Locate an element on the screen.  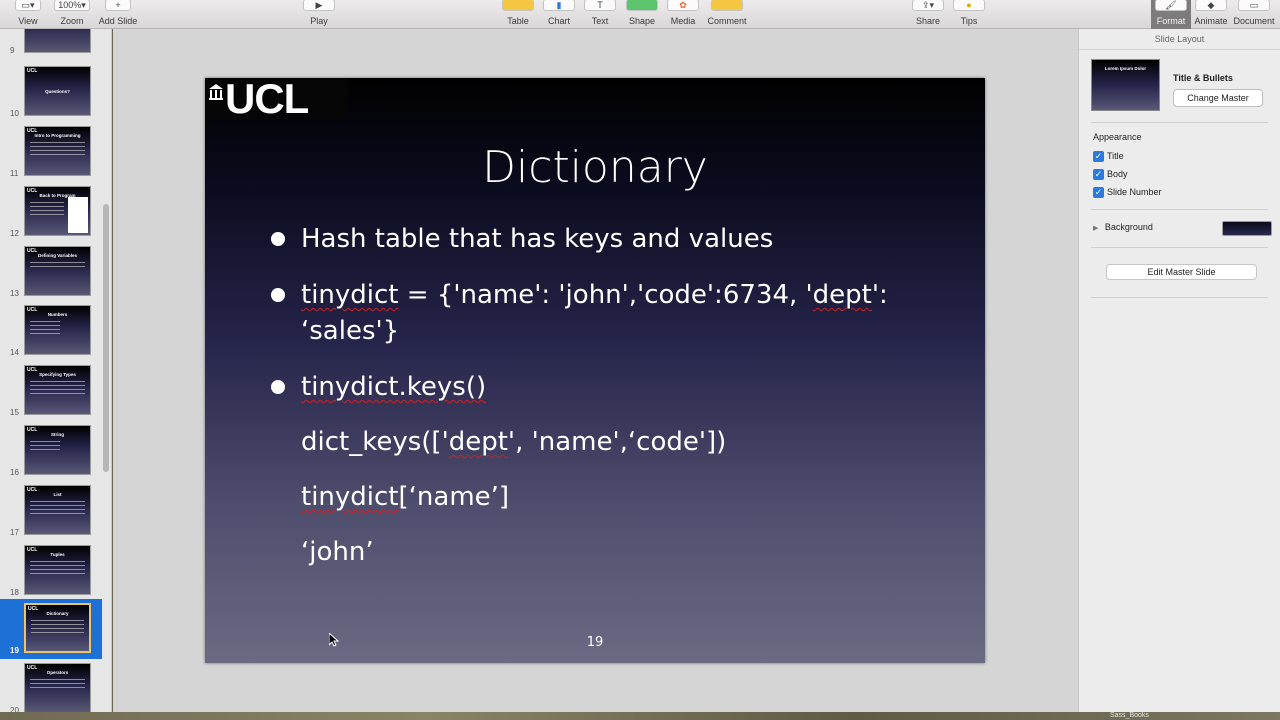
desktop-folder-label: Sass_Books is located at coordinates (1129, 715).